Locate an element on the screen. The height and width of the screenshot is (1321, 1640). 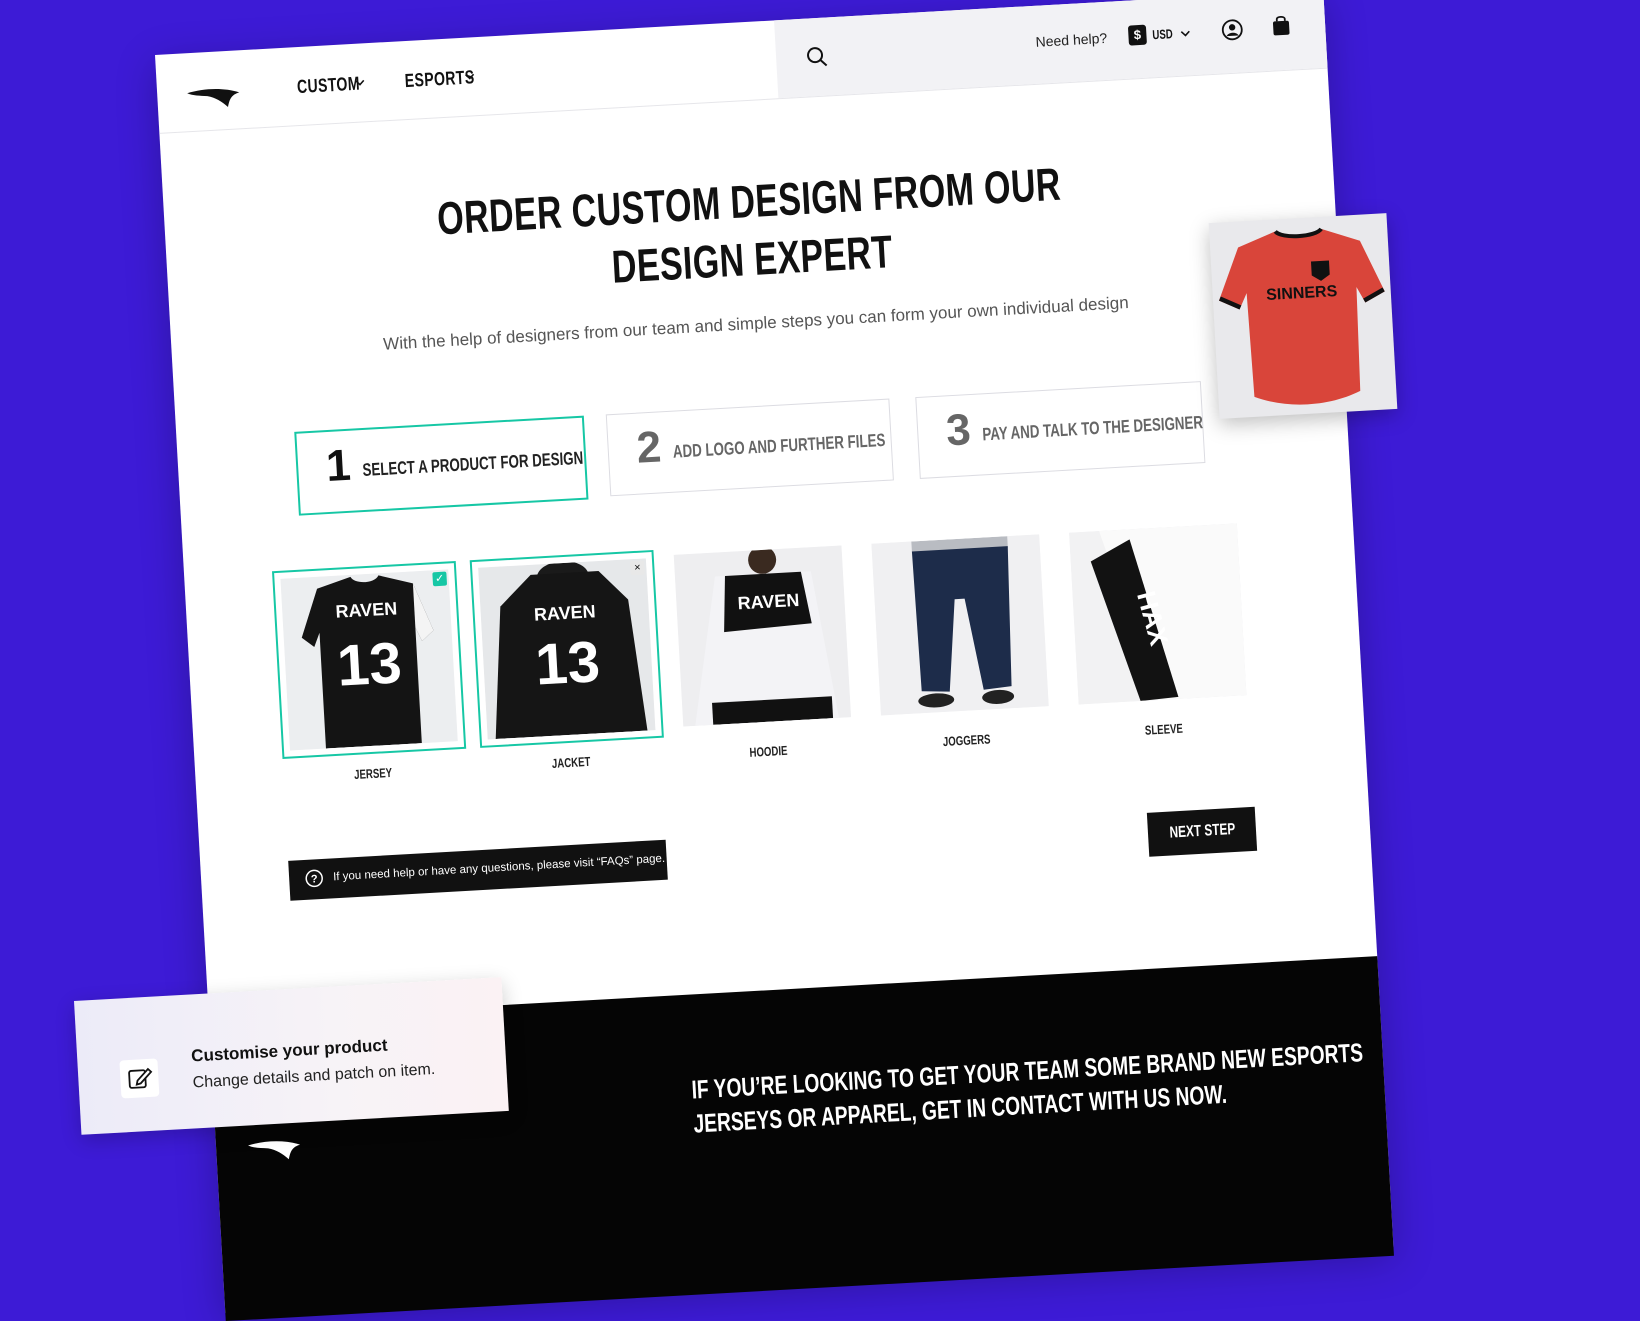
product-label-hoodie: HOODIE is located at coordinates (769, 751).